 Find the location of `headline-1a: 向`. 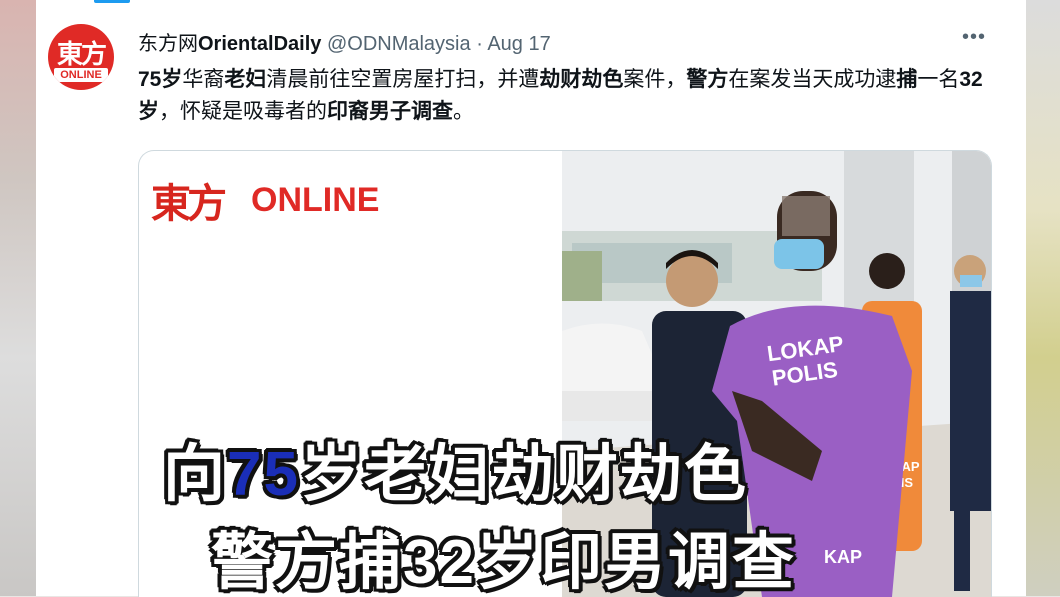

headline-1a: 向 is located at coordinates (195, 474).